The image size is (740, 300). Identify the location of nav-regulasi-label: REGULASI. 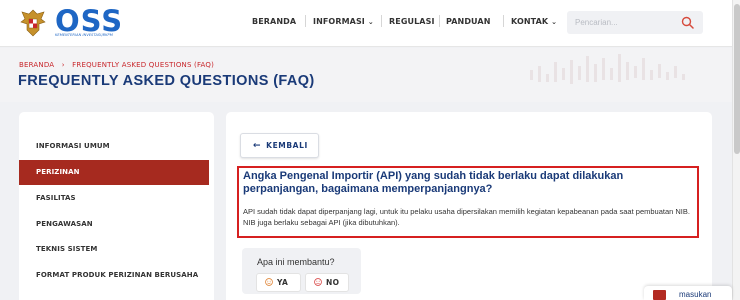
(412, 21).